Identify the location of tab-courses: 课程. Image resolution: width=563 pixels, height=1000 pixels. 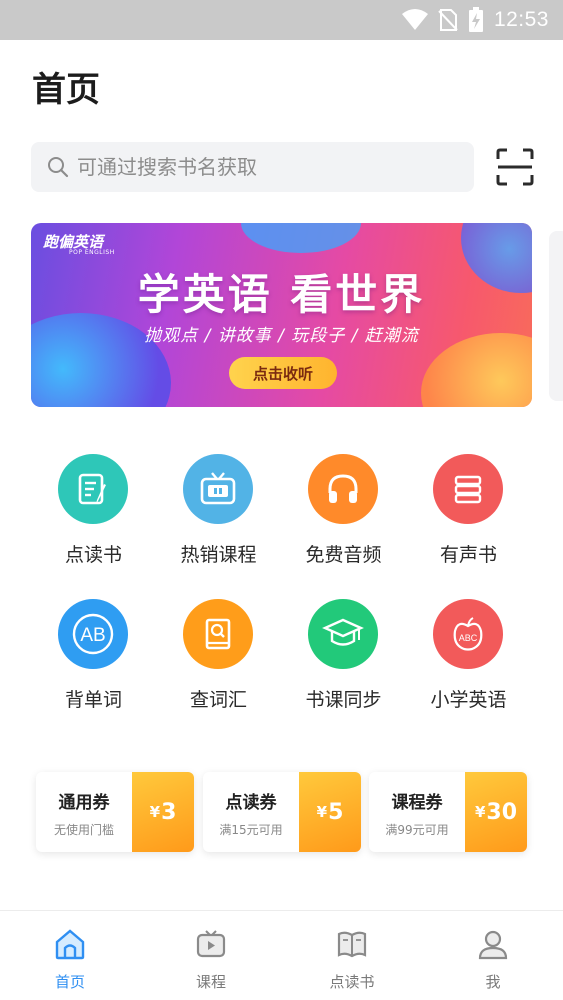
(211, 955).